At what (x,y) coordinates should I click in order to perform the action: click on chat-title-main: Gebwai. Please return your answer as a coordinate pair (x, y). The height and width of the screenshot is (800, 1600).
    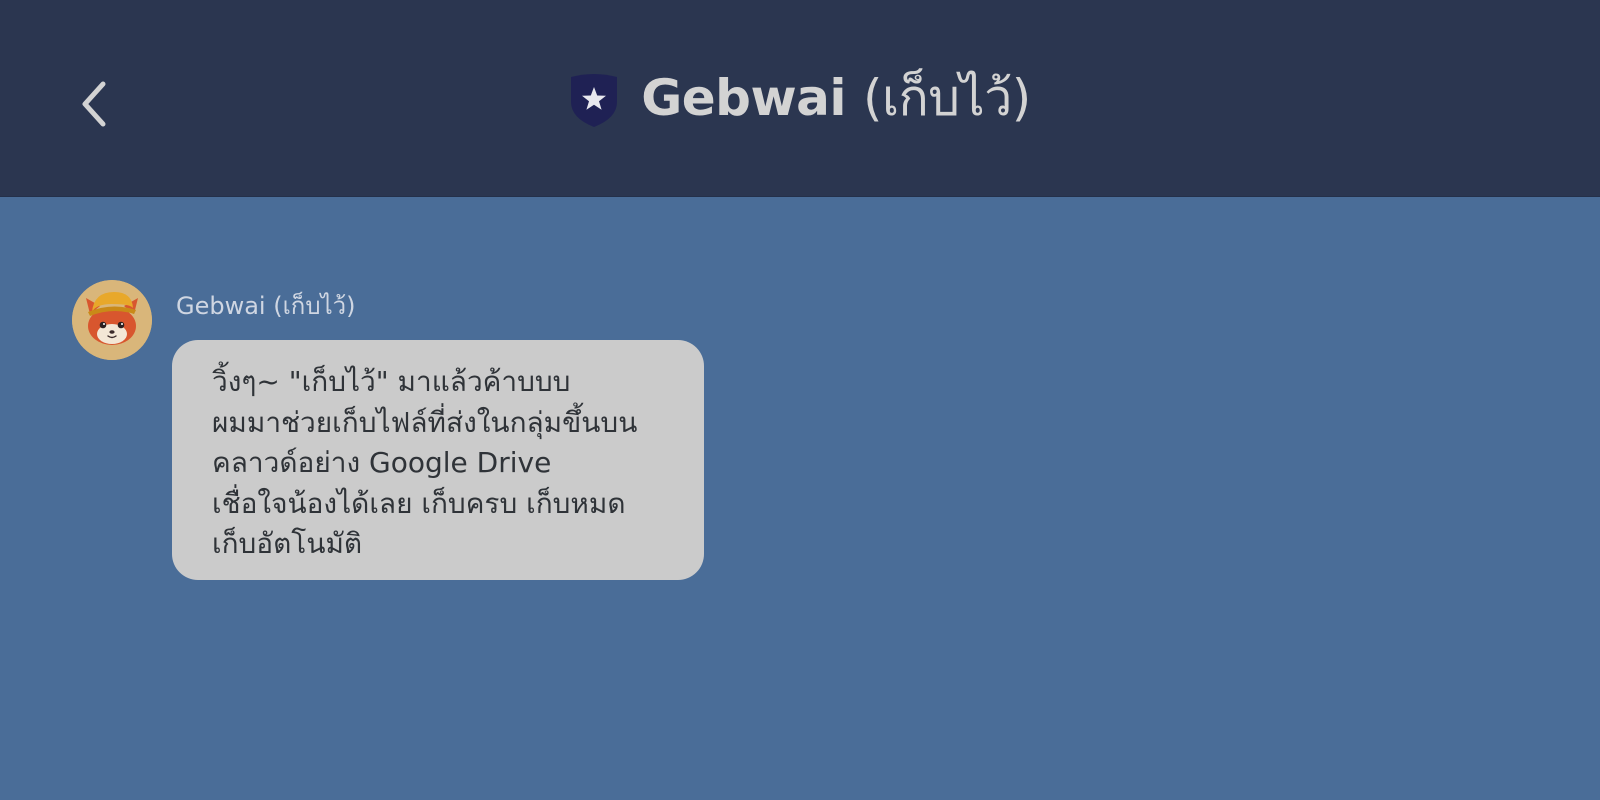
    Looking at the image, I should click on (744, 97).